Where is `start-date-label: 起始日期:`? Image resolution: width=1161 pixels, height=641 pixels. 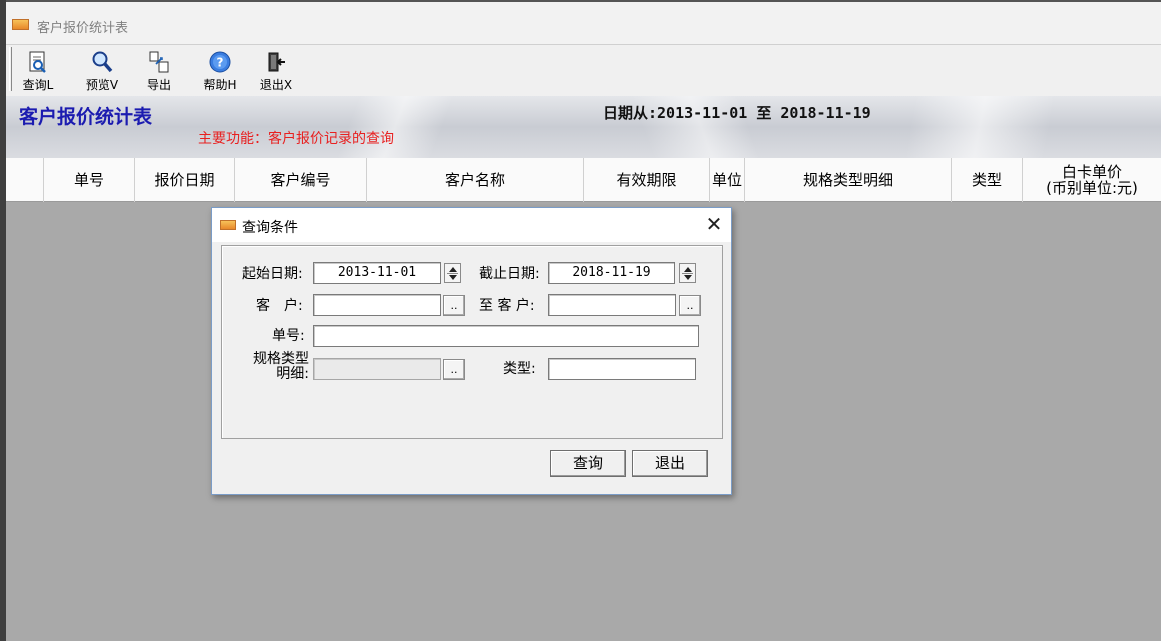
start-date-label: 起始日期: is located at coordinates (272, 274).